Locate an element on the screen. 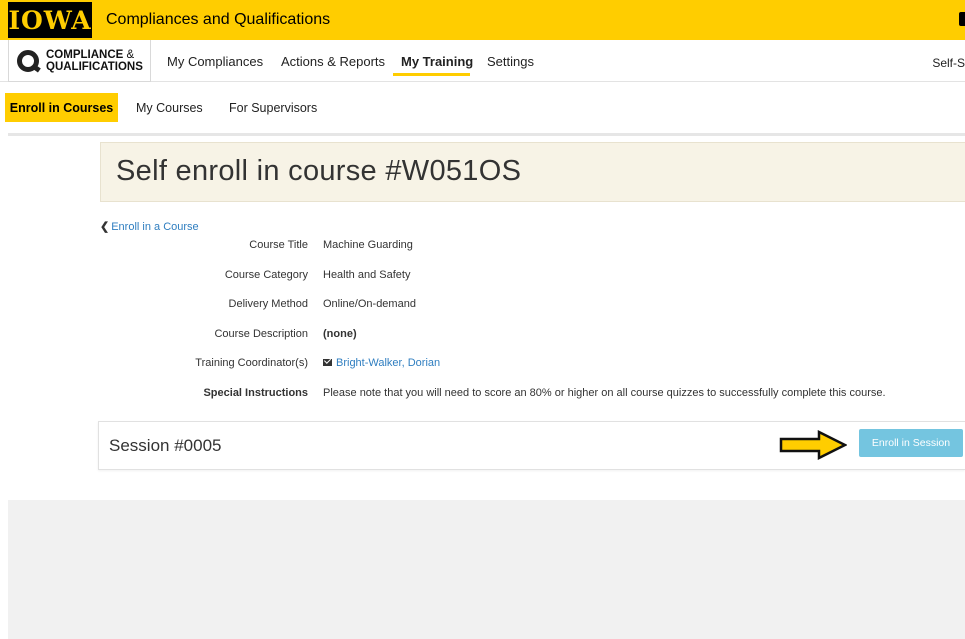  detail-label: Course Title is located at coordinates (278, 245).